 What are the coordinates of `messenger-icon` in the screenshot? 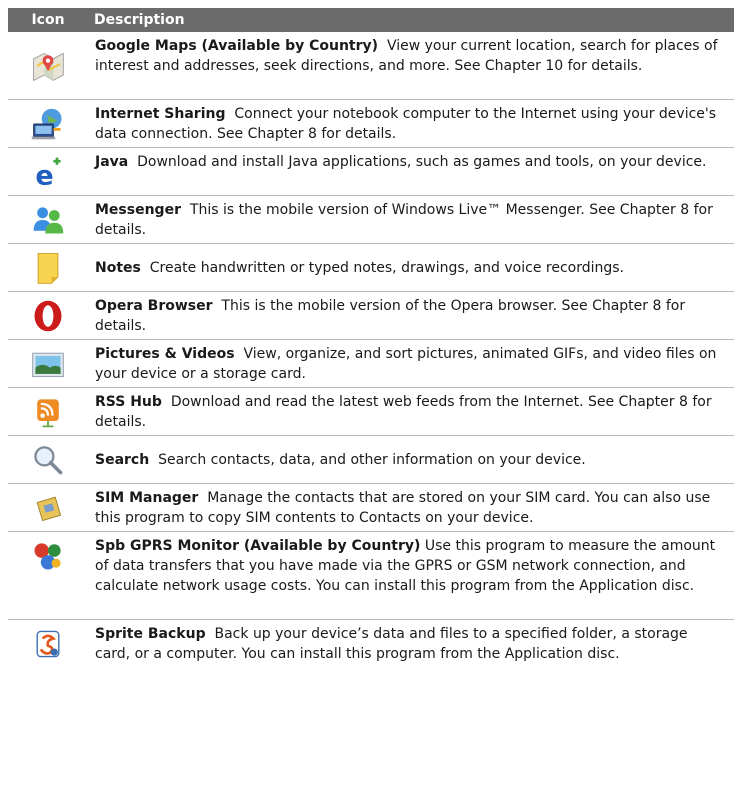 It's located at (48, 219).